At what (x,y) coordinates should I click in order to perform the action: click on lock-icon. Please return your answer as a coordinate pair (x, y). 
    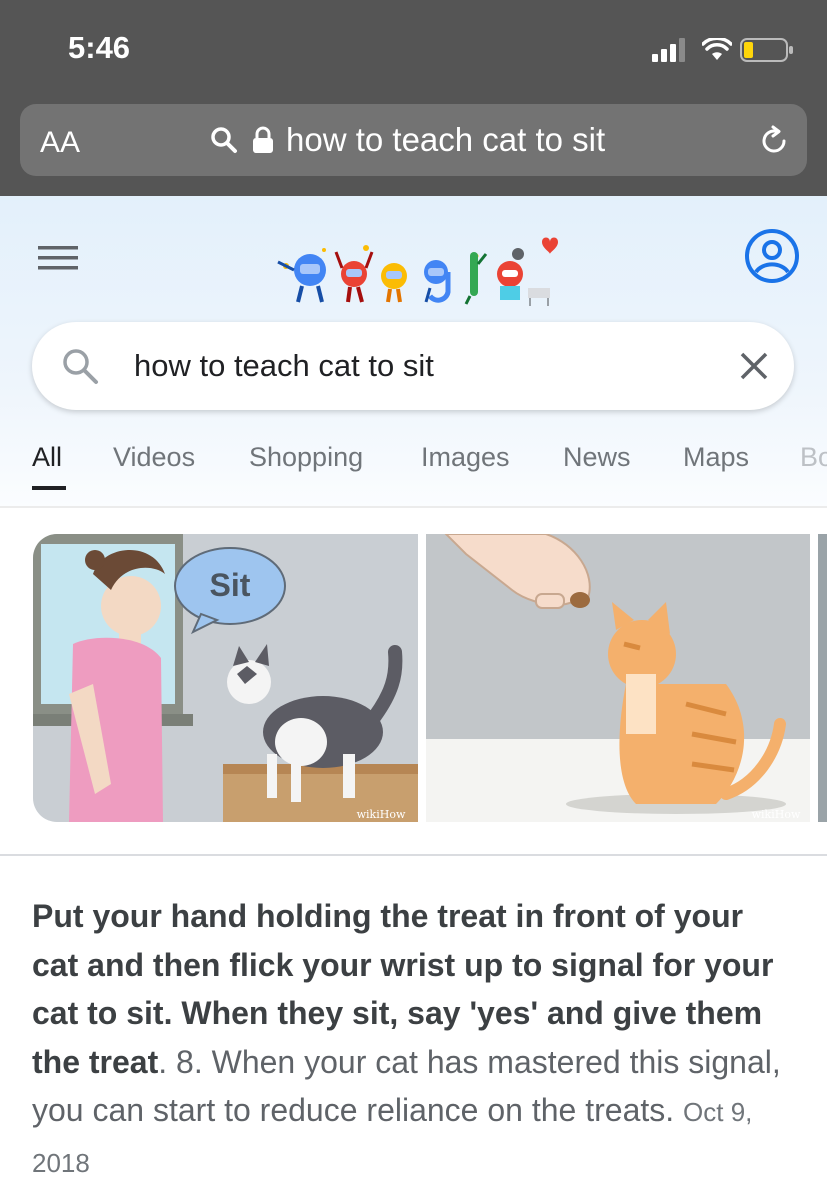
    Looking at the image, I should click on (263, 139).